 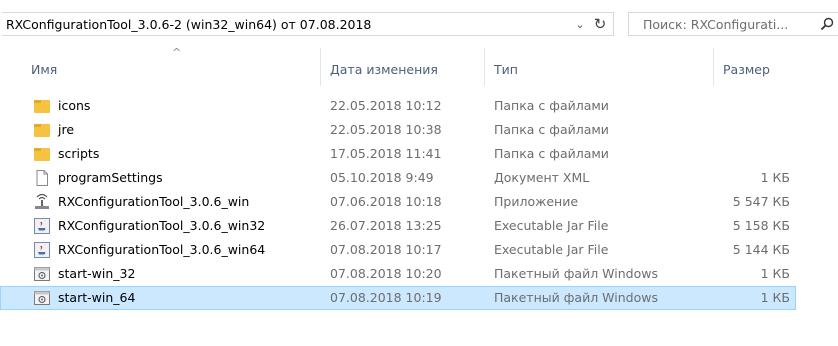 I want to click on column-header-row: ^ Имя Дата изменения Тип Размер, so click(x=419, y=63).